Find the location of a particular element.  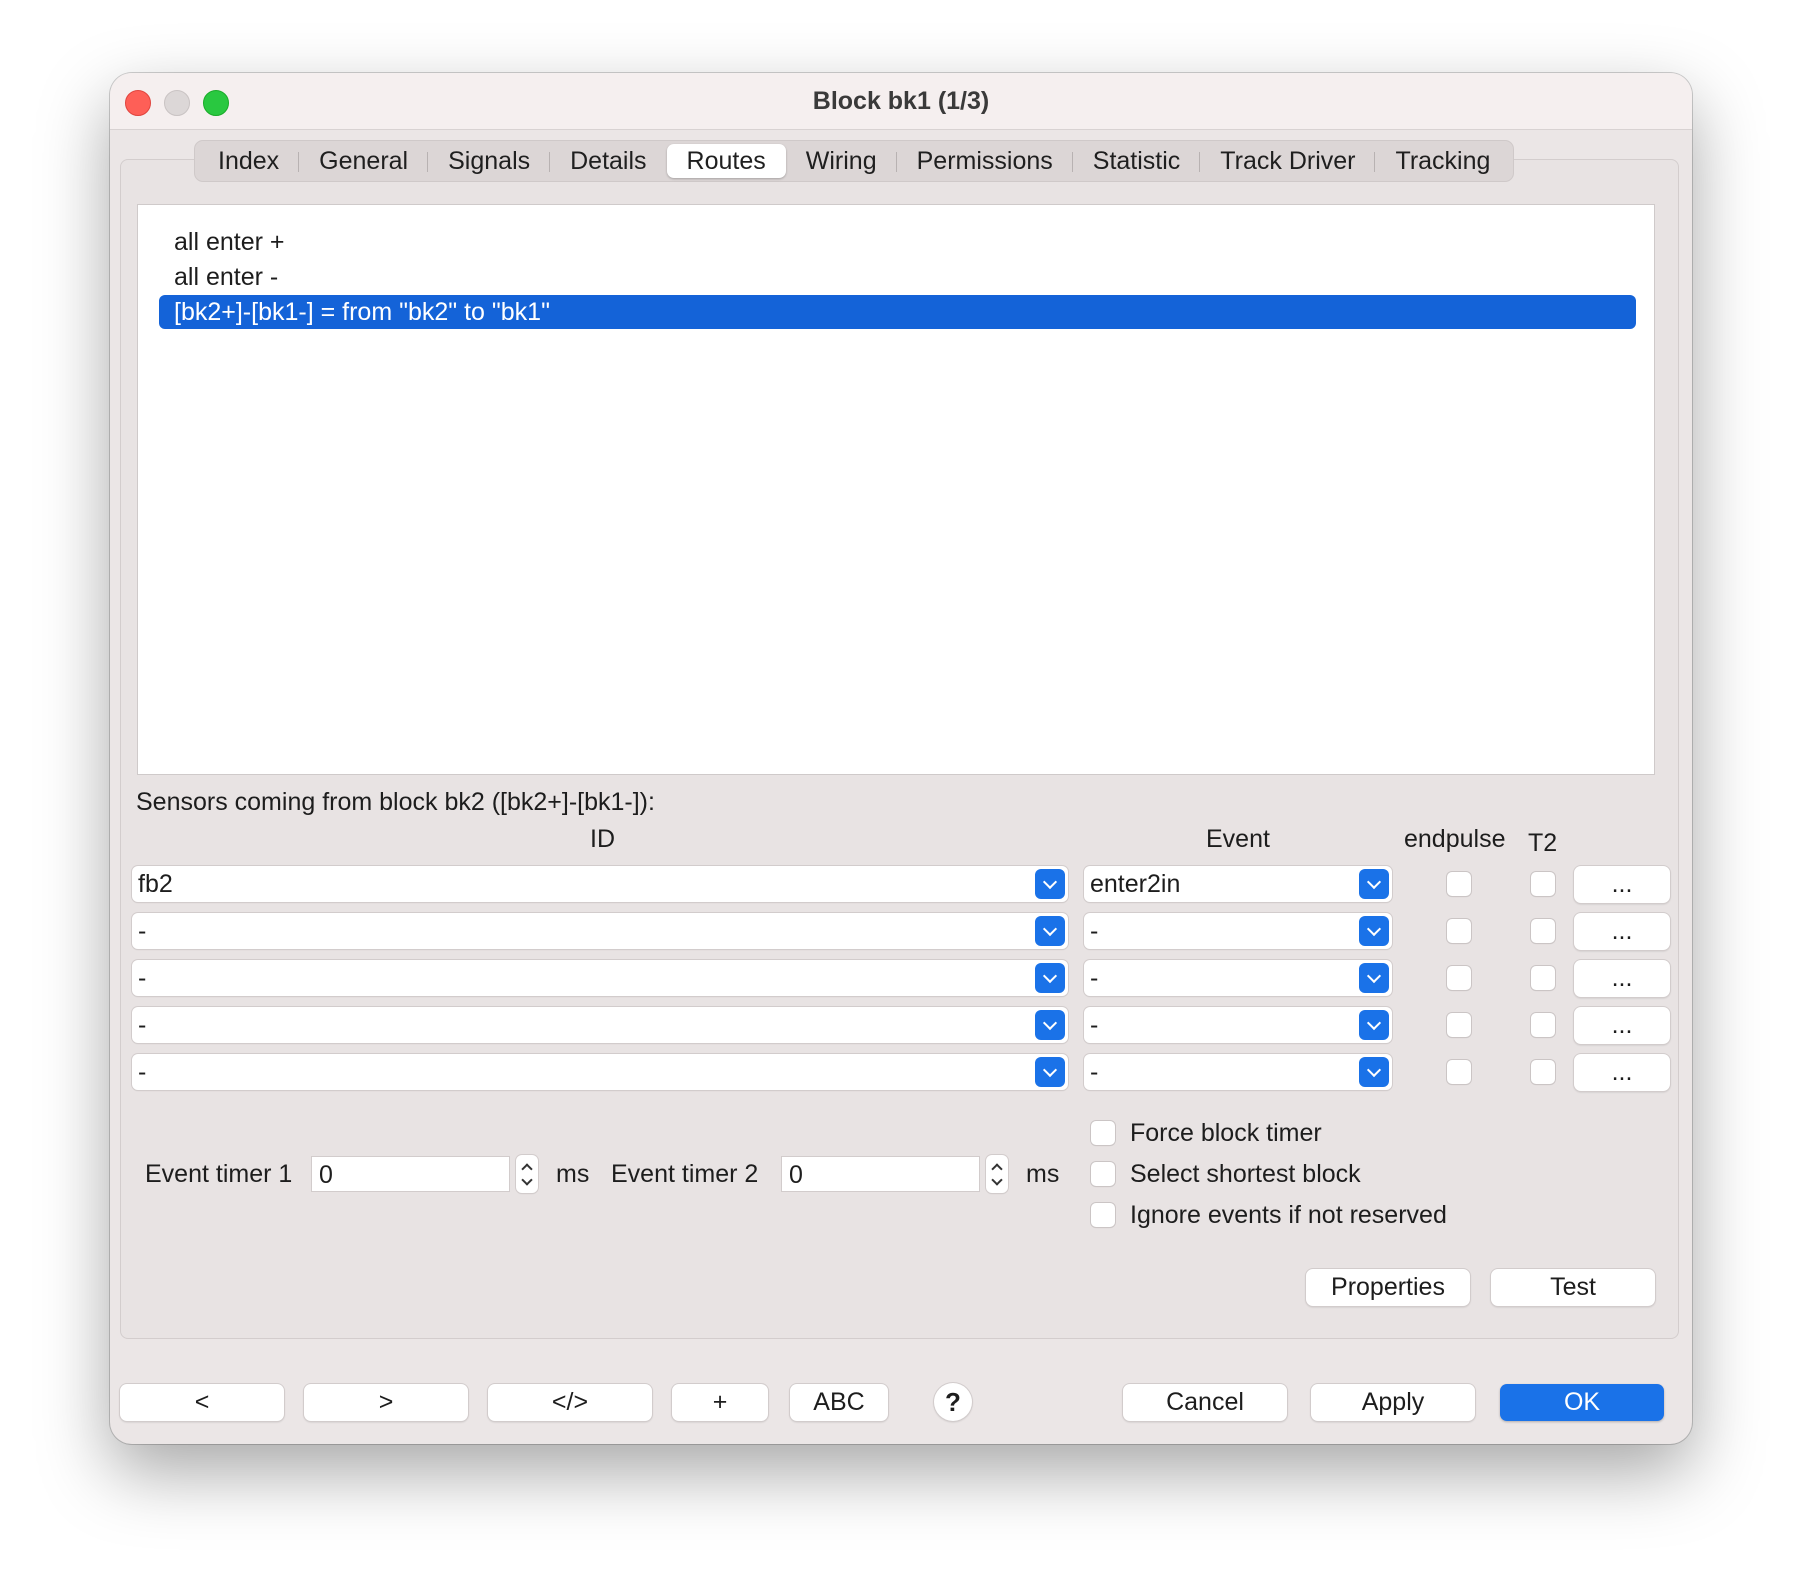

previous-button: < is located at coordinates (202, 1402).